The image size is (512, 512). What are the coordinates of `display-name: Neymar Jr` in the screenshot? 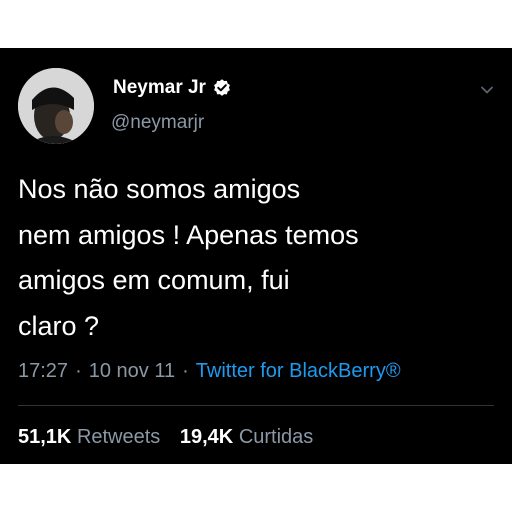 It's located at (159, 88).